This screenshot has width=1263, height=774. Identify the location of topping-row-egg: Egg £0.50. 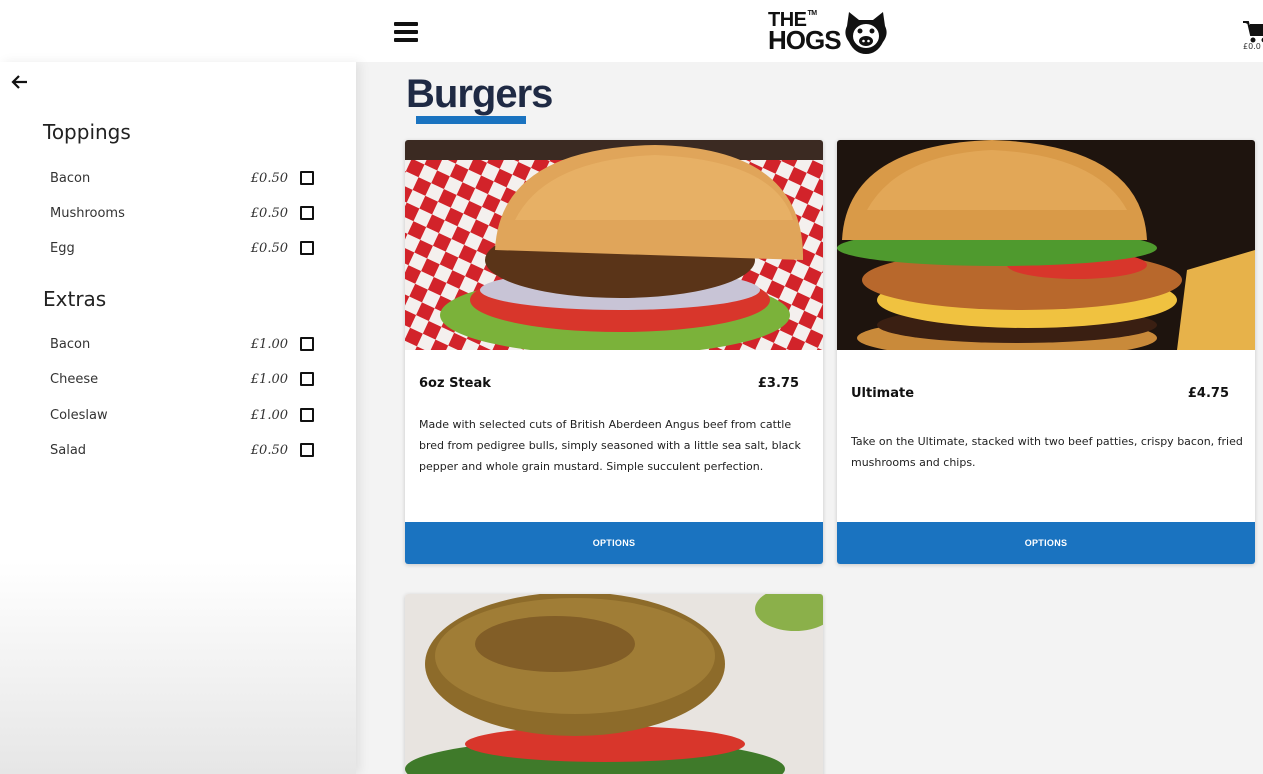
(182, 248).